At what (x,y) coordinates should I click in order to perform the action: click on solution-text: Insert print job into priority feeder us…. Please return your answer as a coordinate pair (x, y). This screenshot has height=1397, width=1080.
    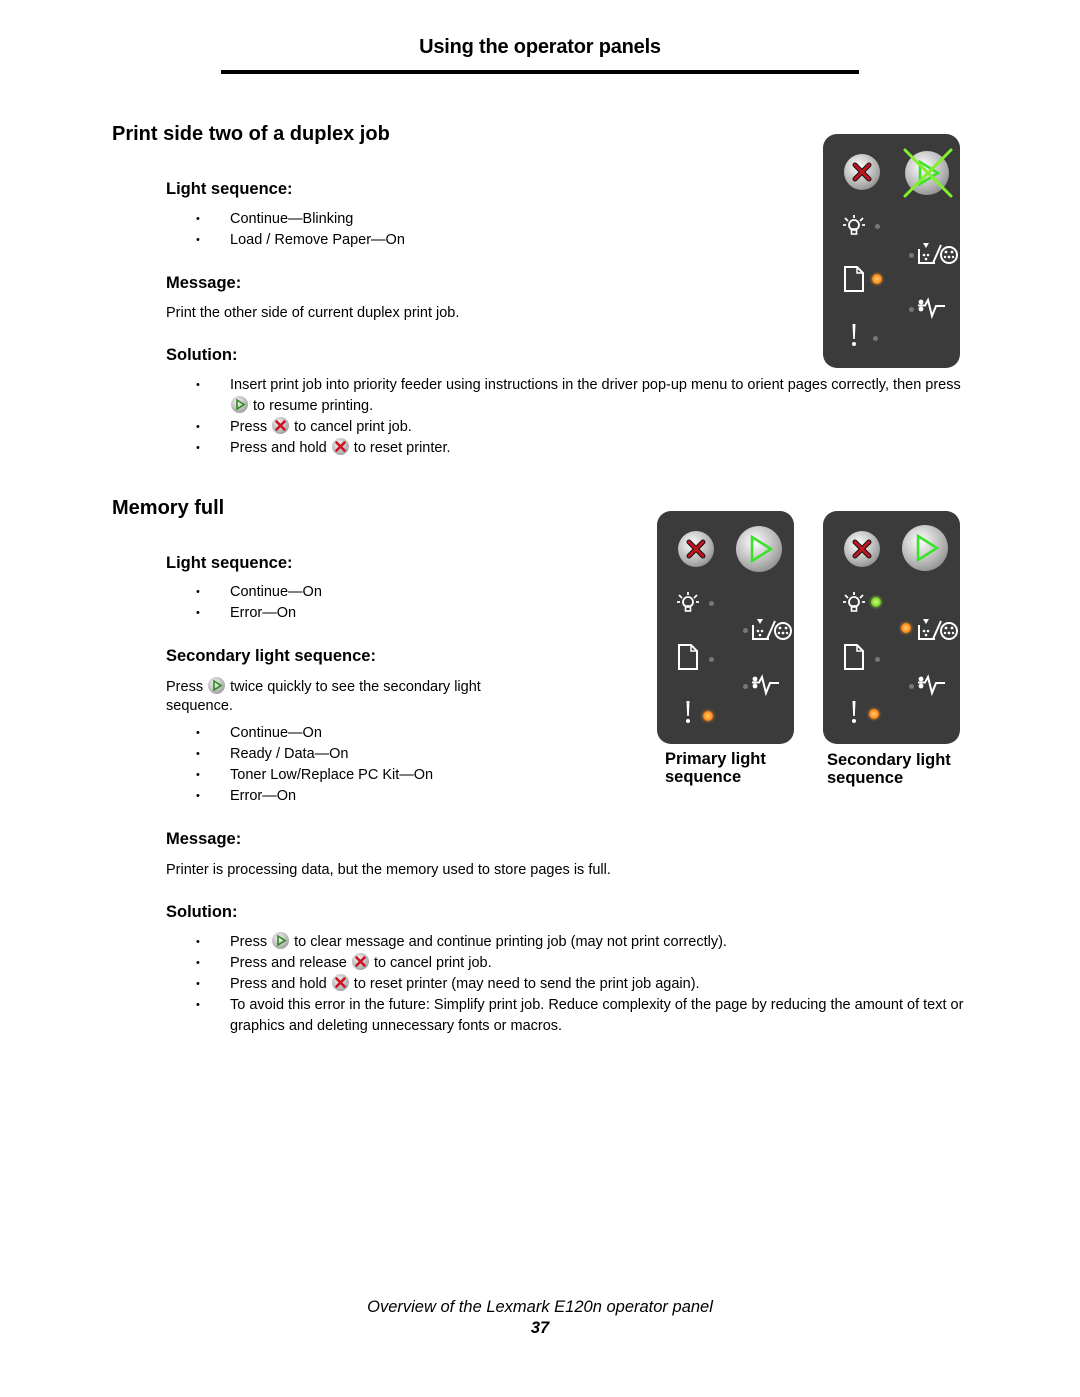
    Looking at the image, I should click on (595, 385).